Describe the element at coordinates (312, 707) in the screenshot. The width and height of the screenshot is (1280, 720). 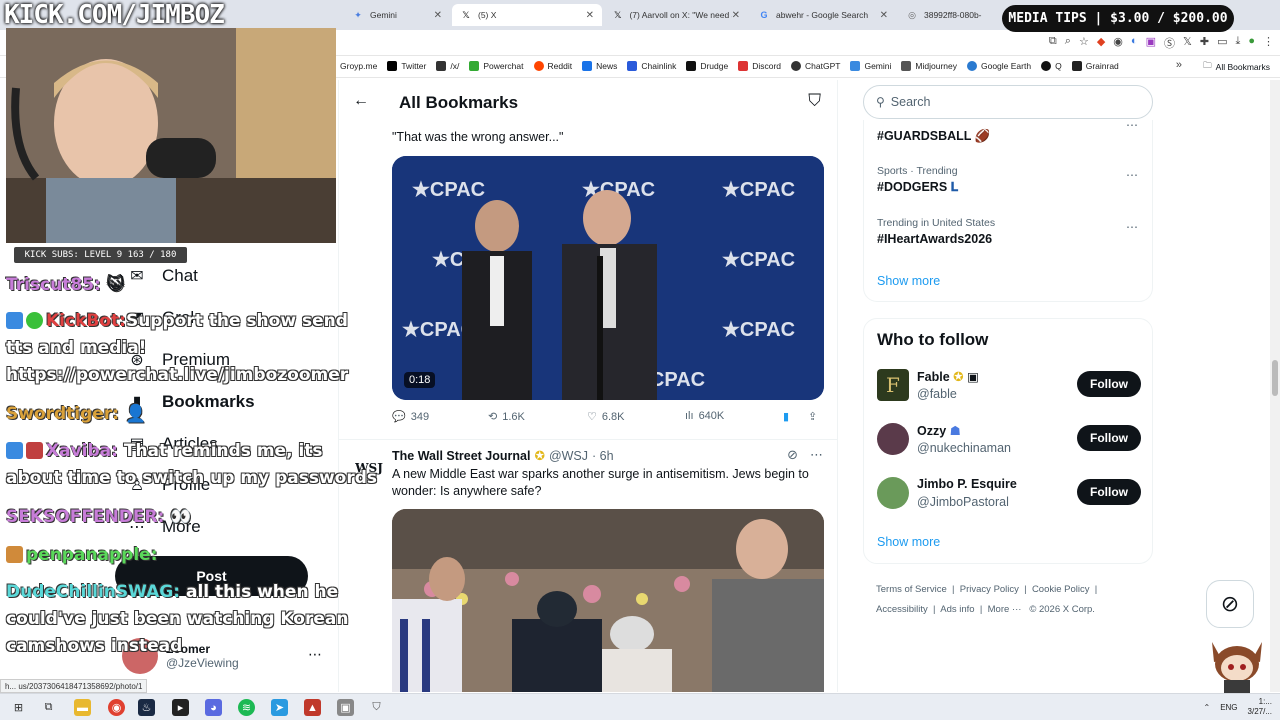
I see `app-icon: ▲` at that location.